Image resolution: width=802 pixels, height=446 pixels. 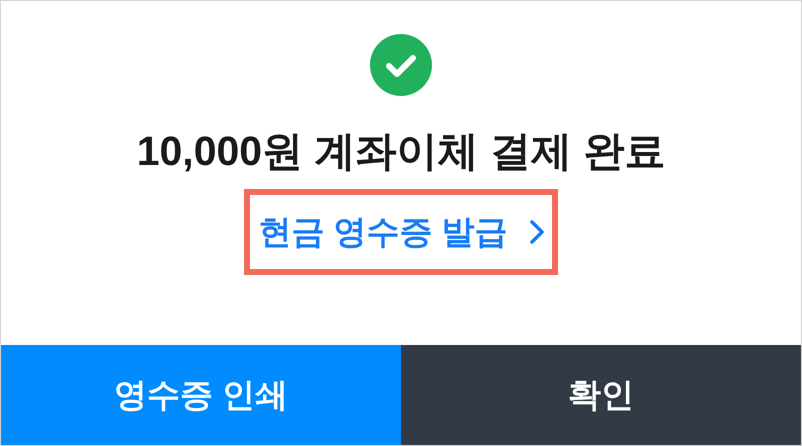 What do you see at coordinates (401, 232) in the screenshot?
I see `cash-receipt-link: 현금 영수증 발급` at bounding box center [401, 232].